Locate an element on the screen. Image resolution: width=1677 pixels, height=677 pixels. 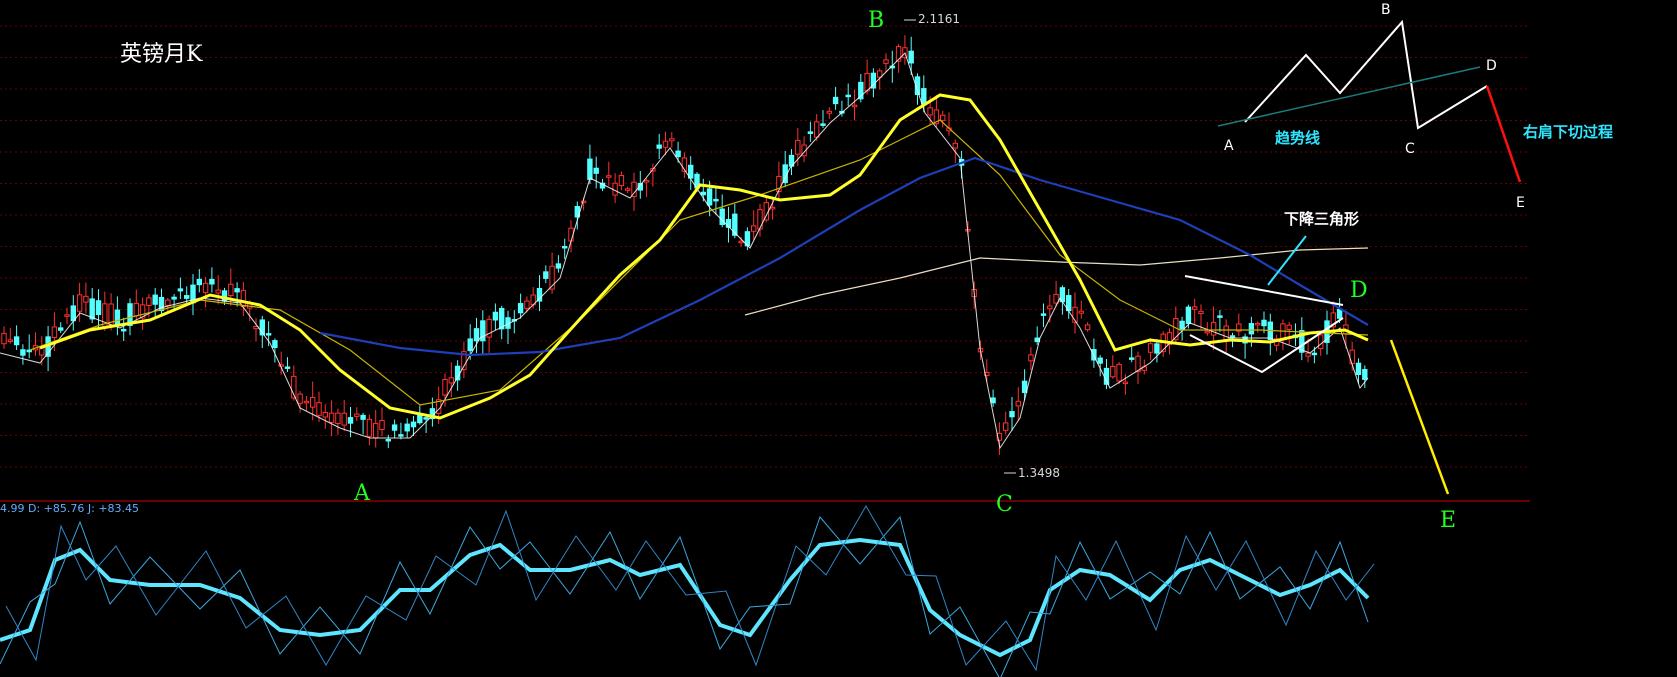
inset-trendline-label: 趋势线 is located at coordinates (1298, 138).